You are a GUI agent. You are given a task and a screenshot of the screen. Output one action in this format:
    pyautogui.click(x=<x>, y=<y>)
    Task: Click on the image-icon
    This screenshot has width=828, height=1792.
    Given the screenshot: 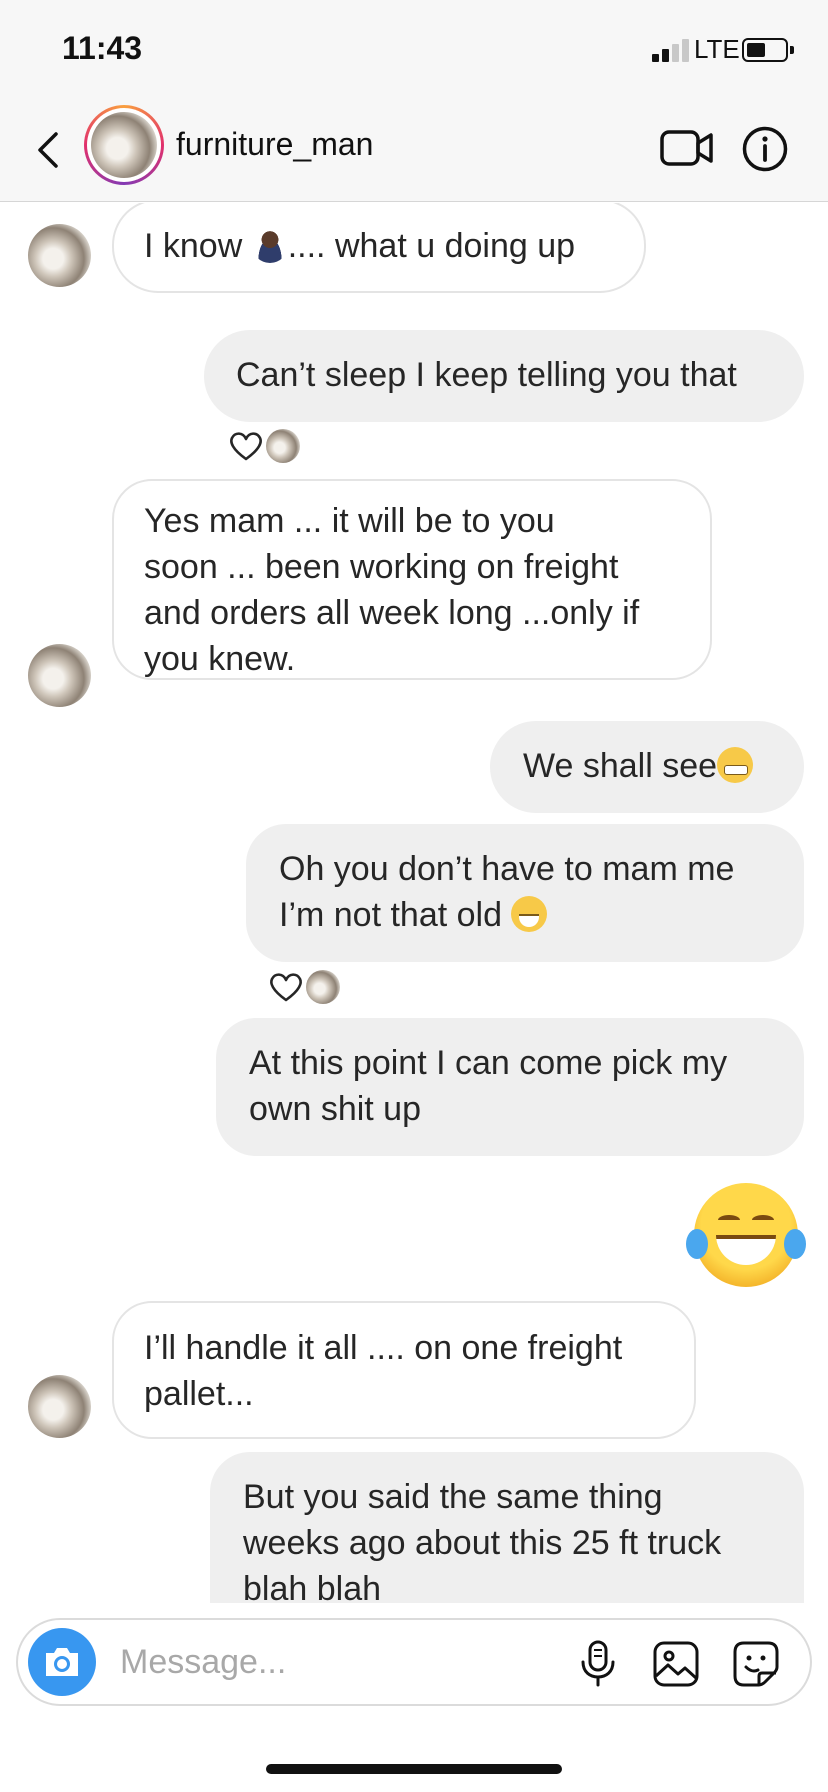 What is the action you would take?
    pyautogui.click(x=676, y=1664)
    